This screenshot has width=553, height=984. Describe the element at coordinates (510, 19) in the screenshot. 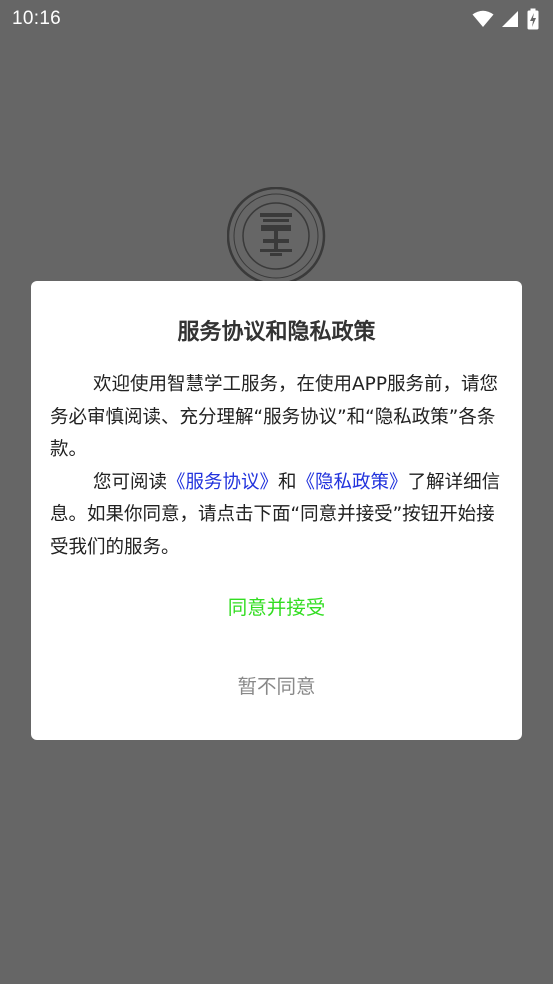

I see `cell-signal-icon` at that location.